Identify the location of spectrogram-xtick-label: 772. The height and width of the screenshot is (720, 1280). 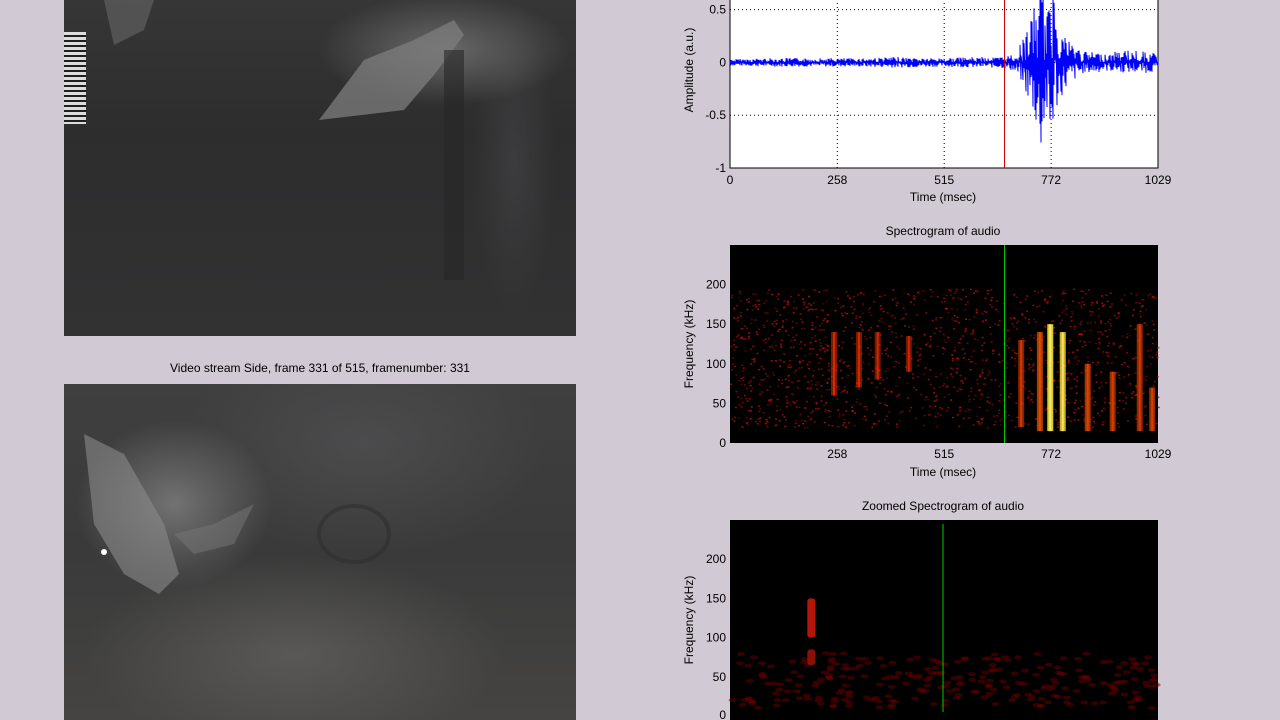
(1051, 454).